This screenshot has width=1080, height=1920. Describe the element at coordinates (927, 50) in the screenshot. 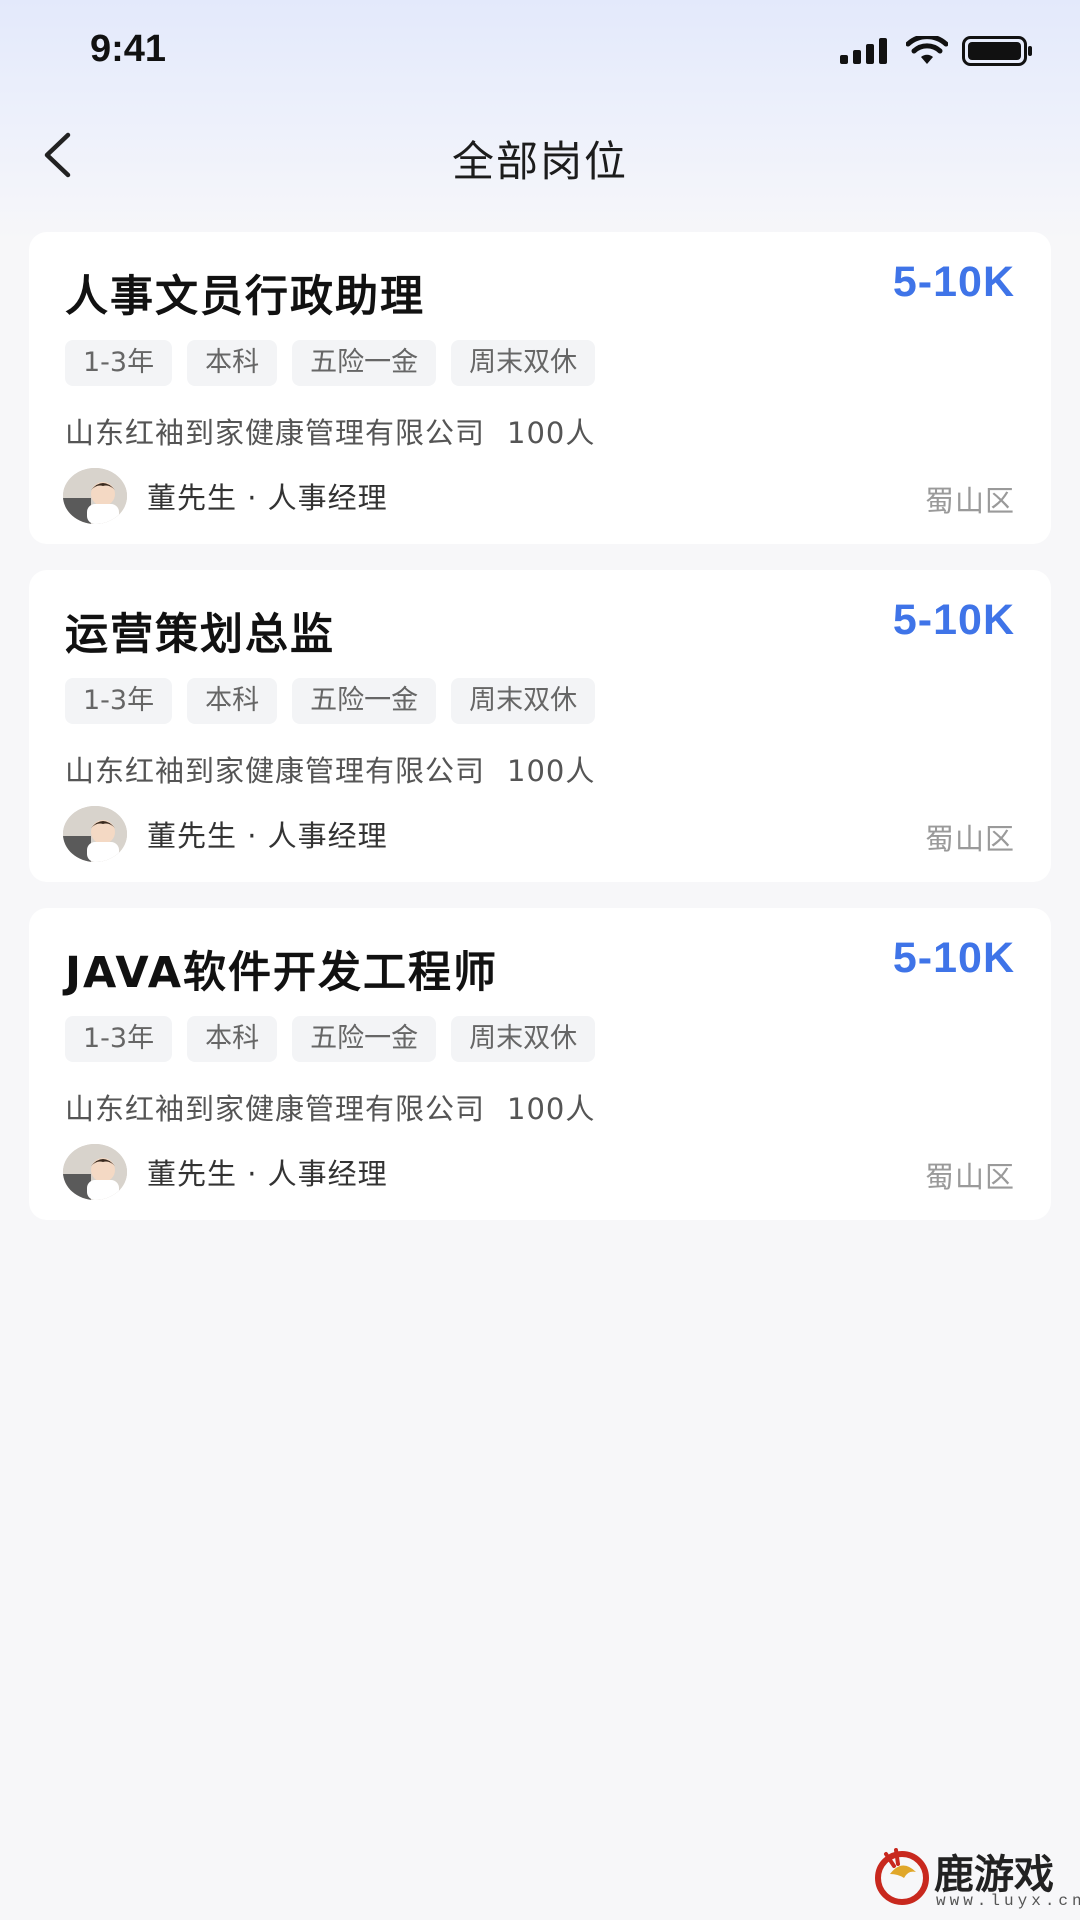

I see `wifi-icon` at that location.